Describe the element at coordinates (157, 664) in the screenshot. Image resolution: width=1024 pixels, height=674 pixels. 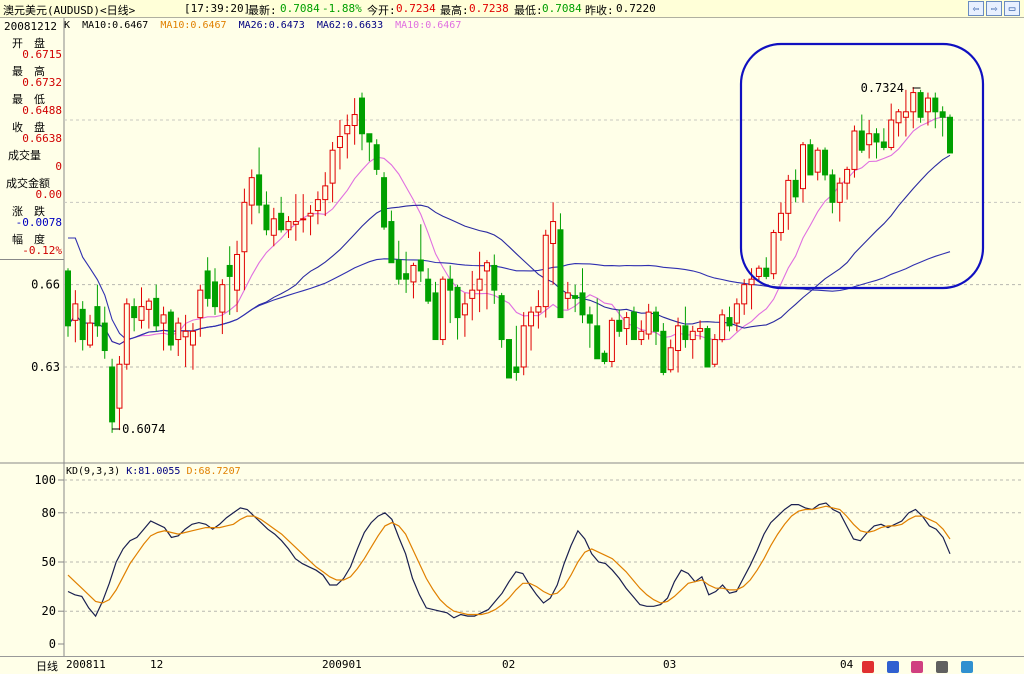
I see `x-tick-label: 12` at that location.